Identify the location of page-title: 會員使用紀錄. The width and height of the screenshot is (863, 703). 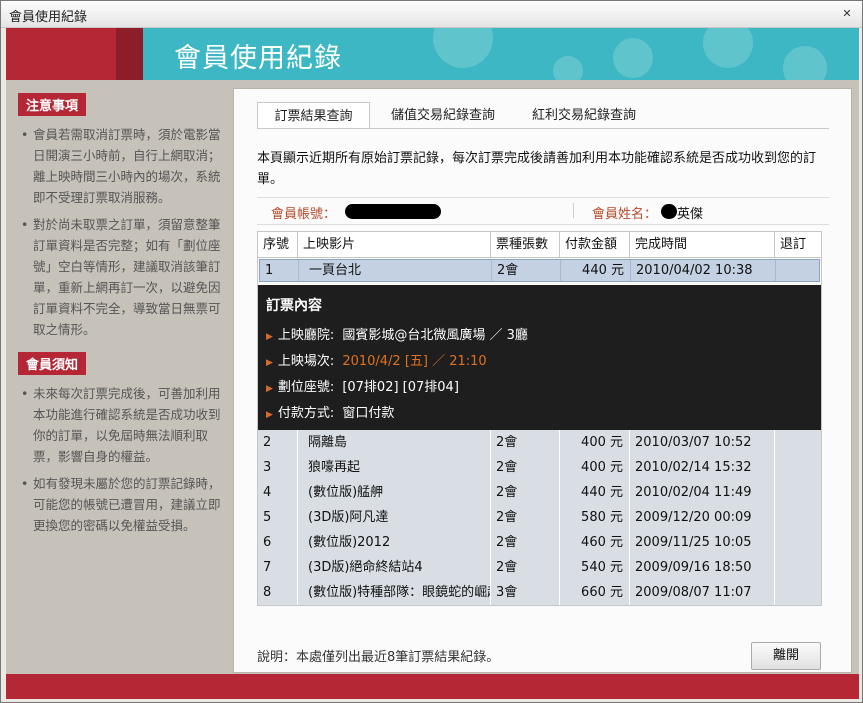
(258, 58).